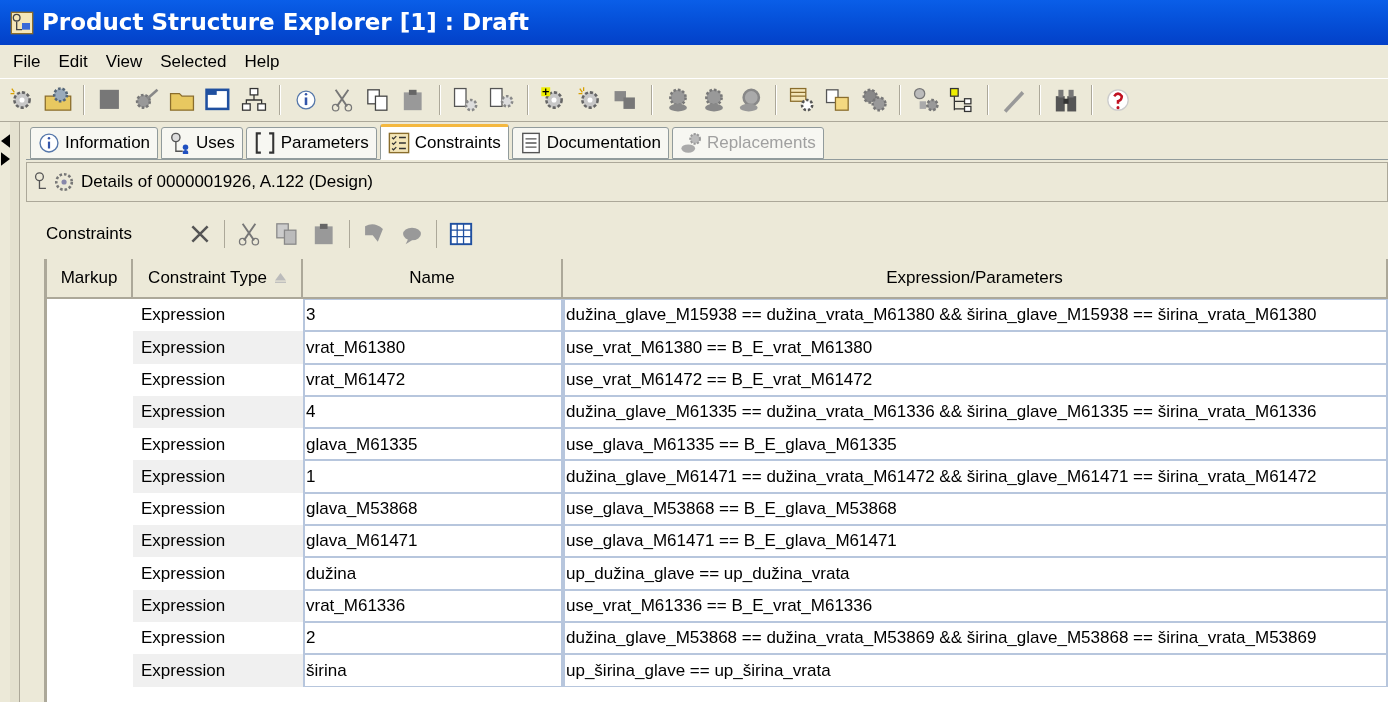  What do you see at coordinates (433, 541) in the screenshot?
I see `table-cell: glava_M61471` at bounding box center [433, 541].